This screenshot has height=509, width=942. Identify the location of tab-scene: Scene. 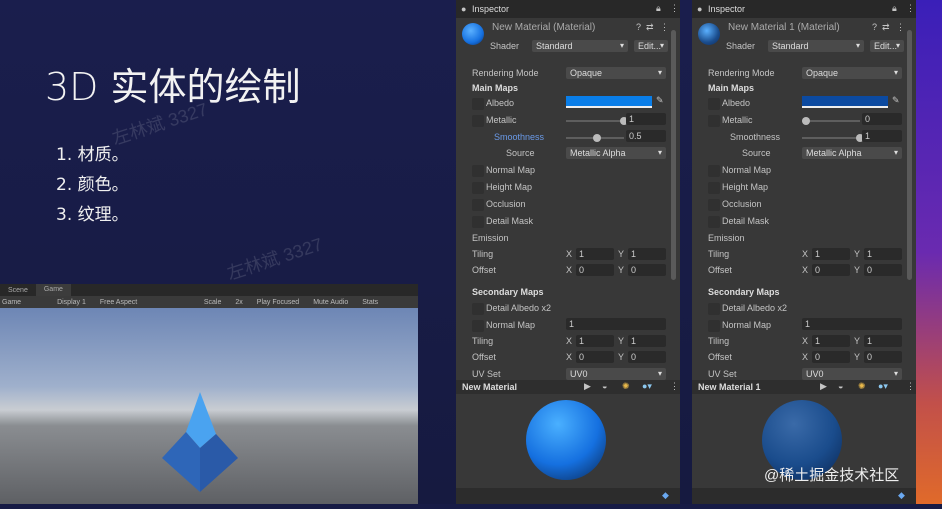
(18, 290).